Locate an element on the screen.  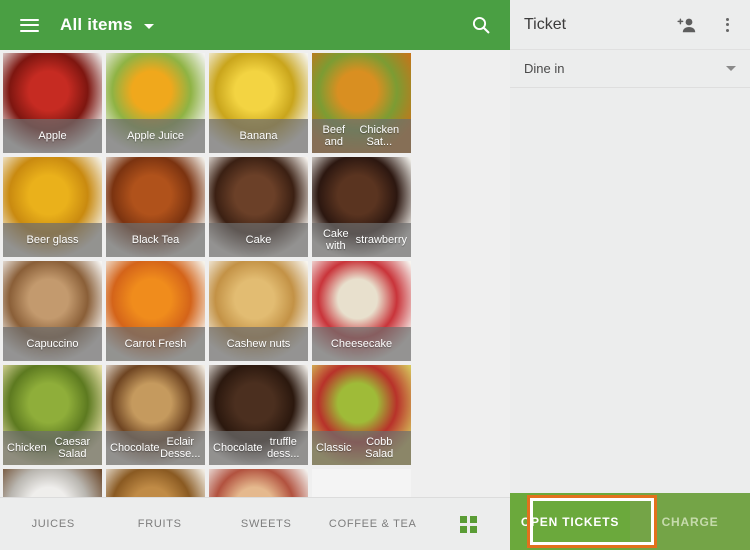
product-label-line: Cake with is located at coordinates (335, 240).